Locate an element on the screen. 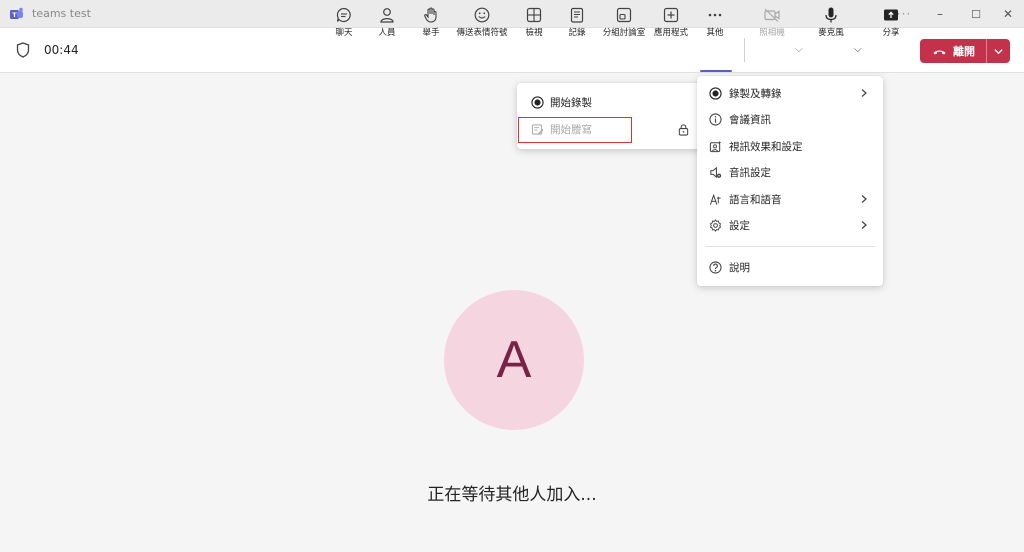  raise-hand-label: 舉手 is located at coordinates (431, 33).